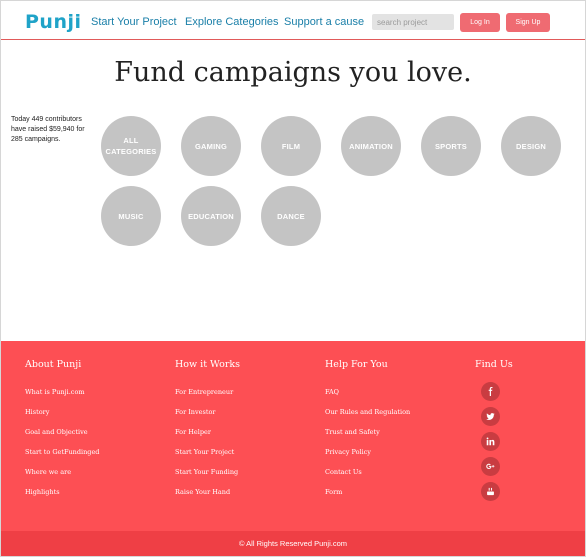  I want to click on footer-link: Where we are, so click(62, 477).